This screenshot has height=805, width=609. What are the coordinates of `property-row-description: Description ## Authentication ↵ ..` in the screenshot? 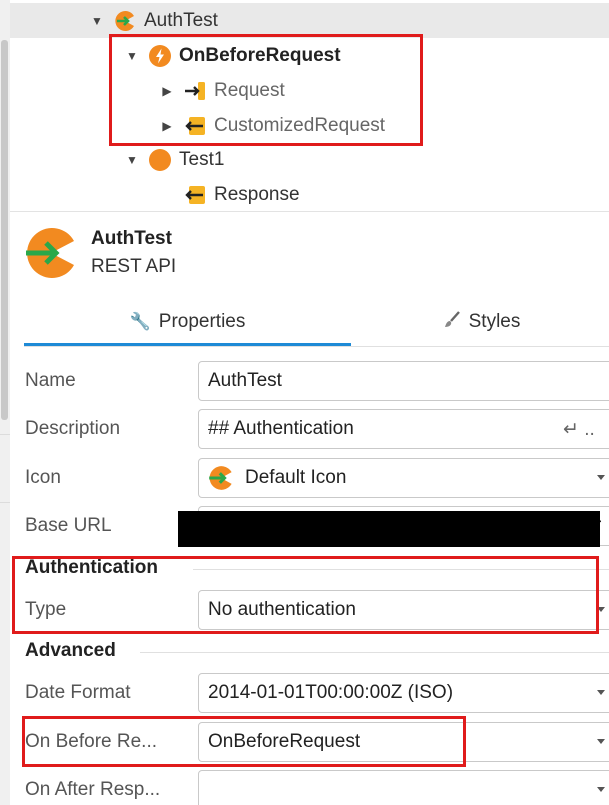 It's located at (309, 429).